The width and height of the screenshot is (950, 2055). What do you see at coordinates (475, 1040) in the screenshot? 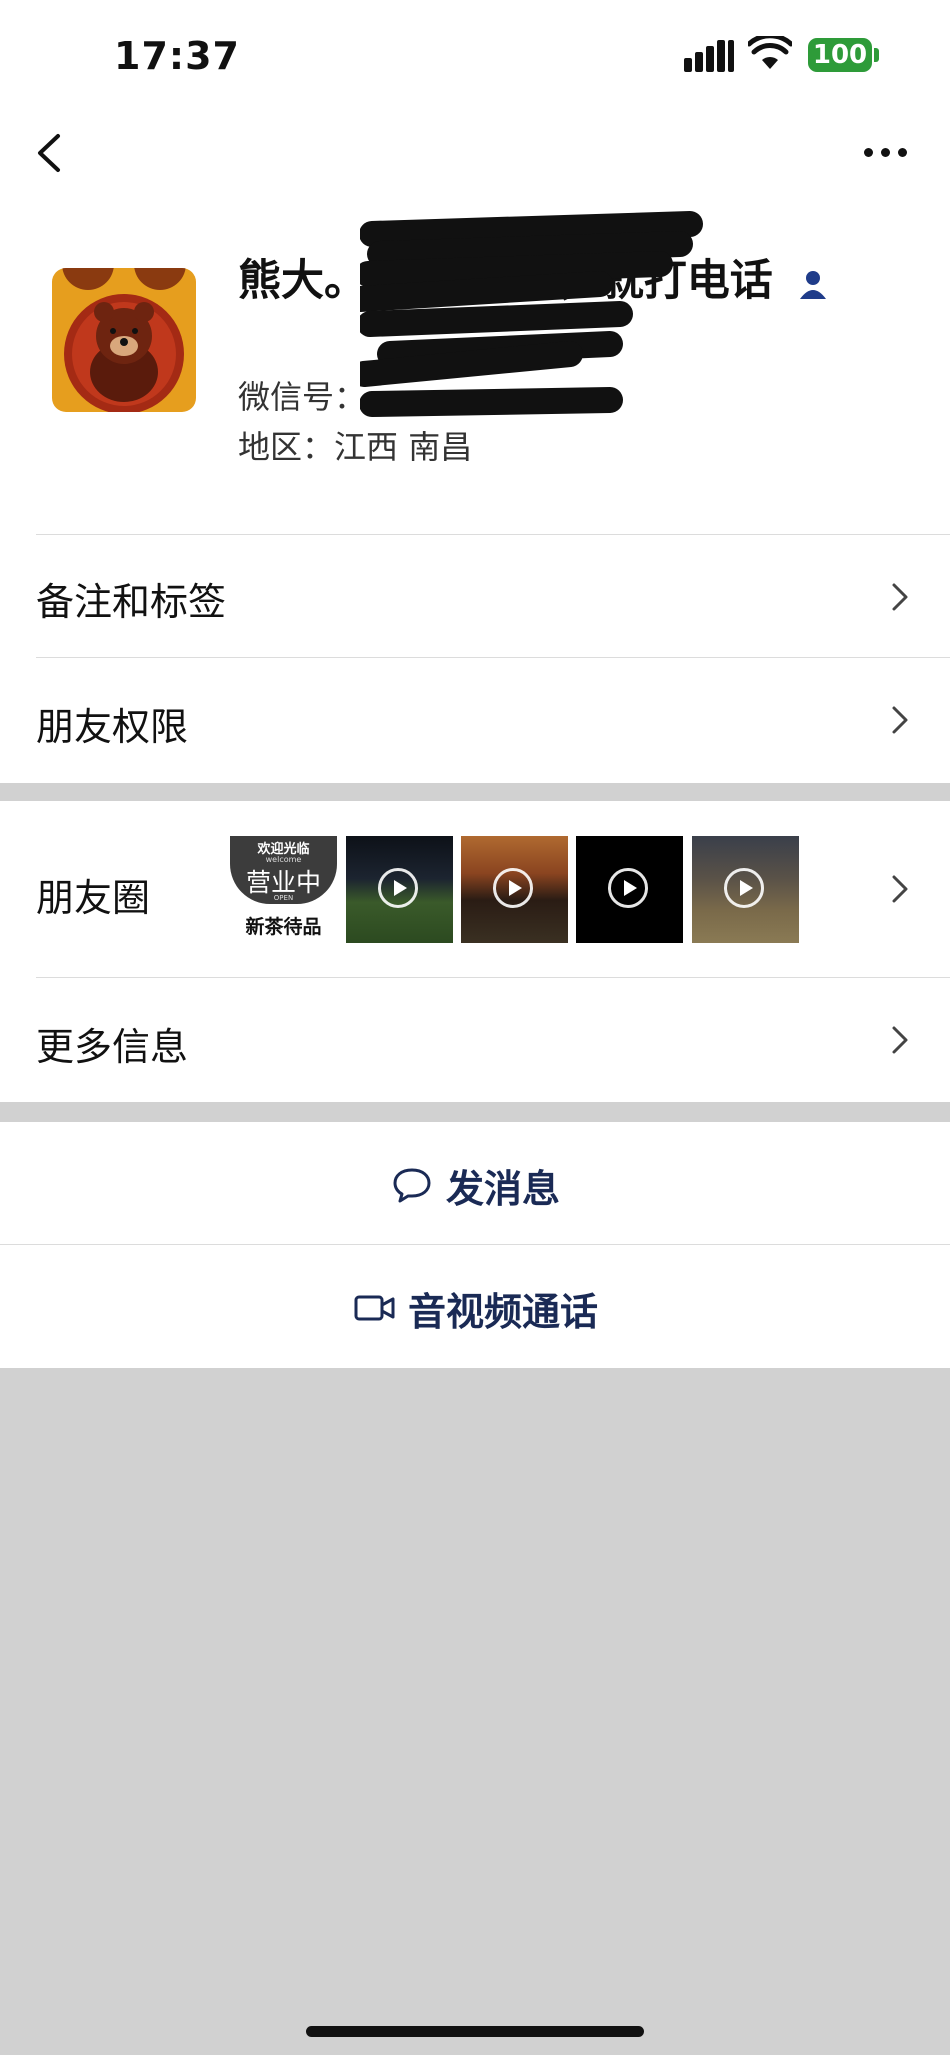
I see `more-info-row: 更多信息` at bounding box center [475, 1040].